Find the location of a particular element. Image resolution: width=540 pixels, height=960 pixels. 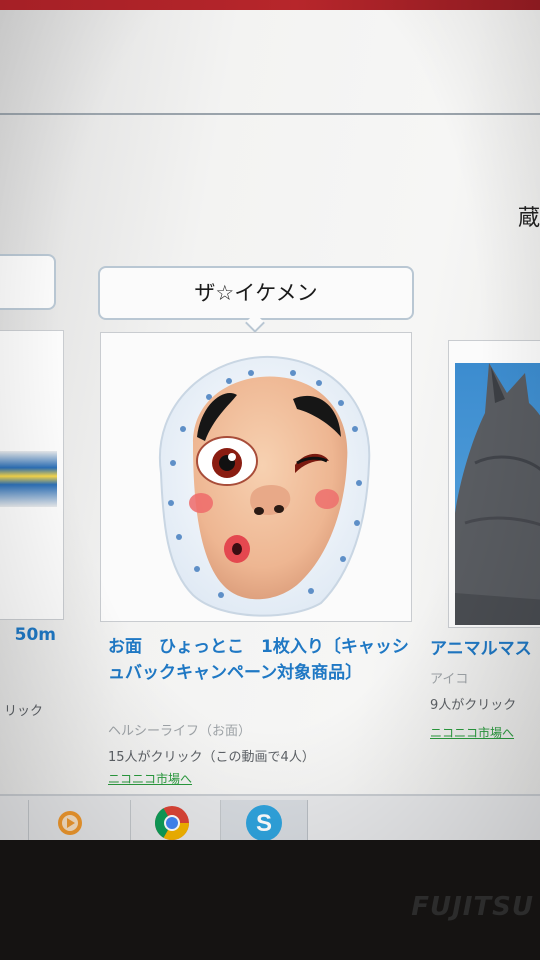

product-bubble-label: ザ☆イケメン is located at coordinates (256, 293).